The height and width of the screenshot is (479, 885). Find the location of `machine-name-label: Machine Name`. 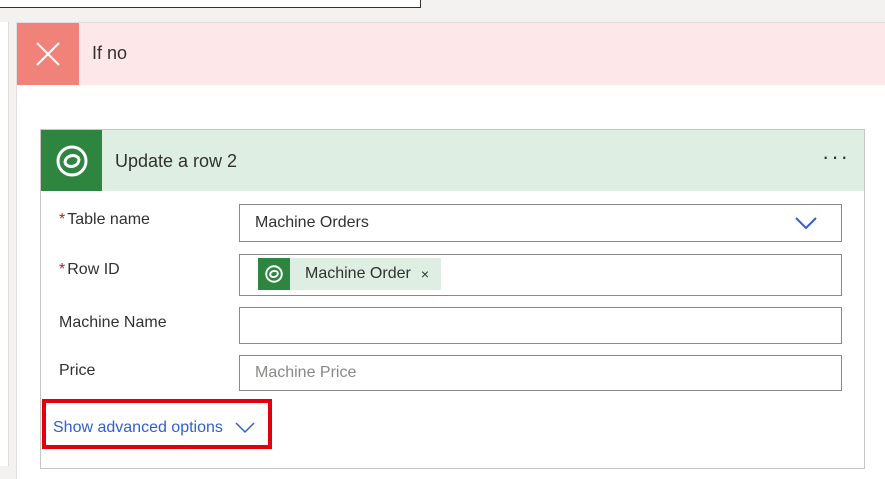

machine-name-label: Machine Name is located at coordinates (113, 322).